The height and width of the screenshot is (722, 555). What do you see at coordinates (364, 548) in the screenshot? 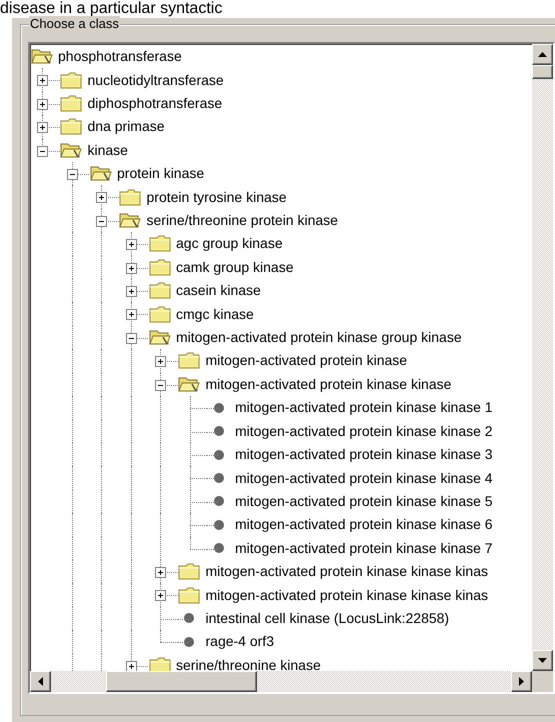
I see `tree-node-label: mitogen-activated protein kinase kinase 7` at bounding box center [364, 548].